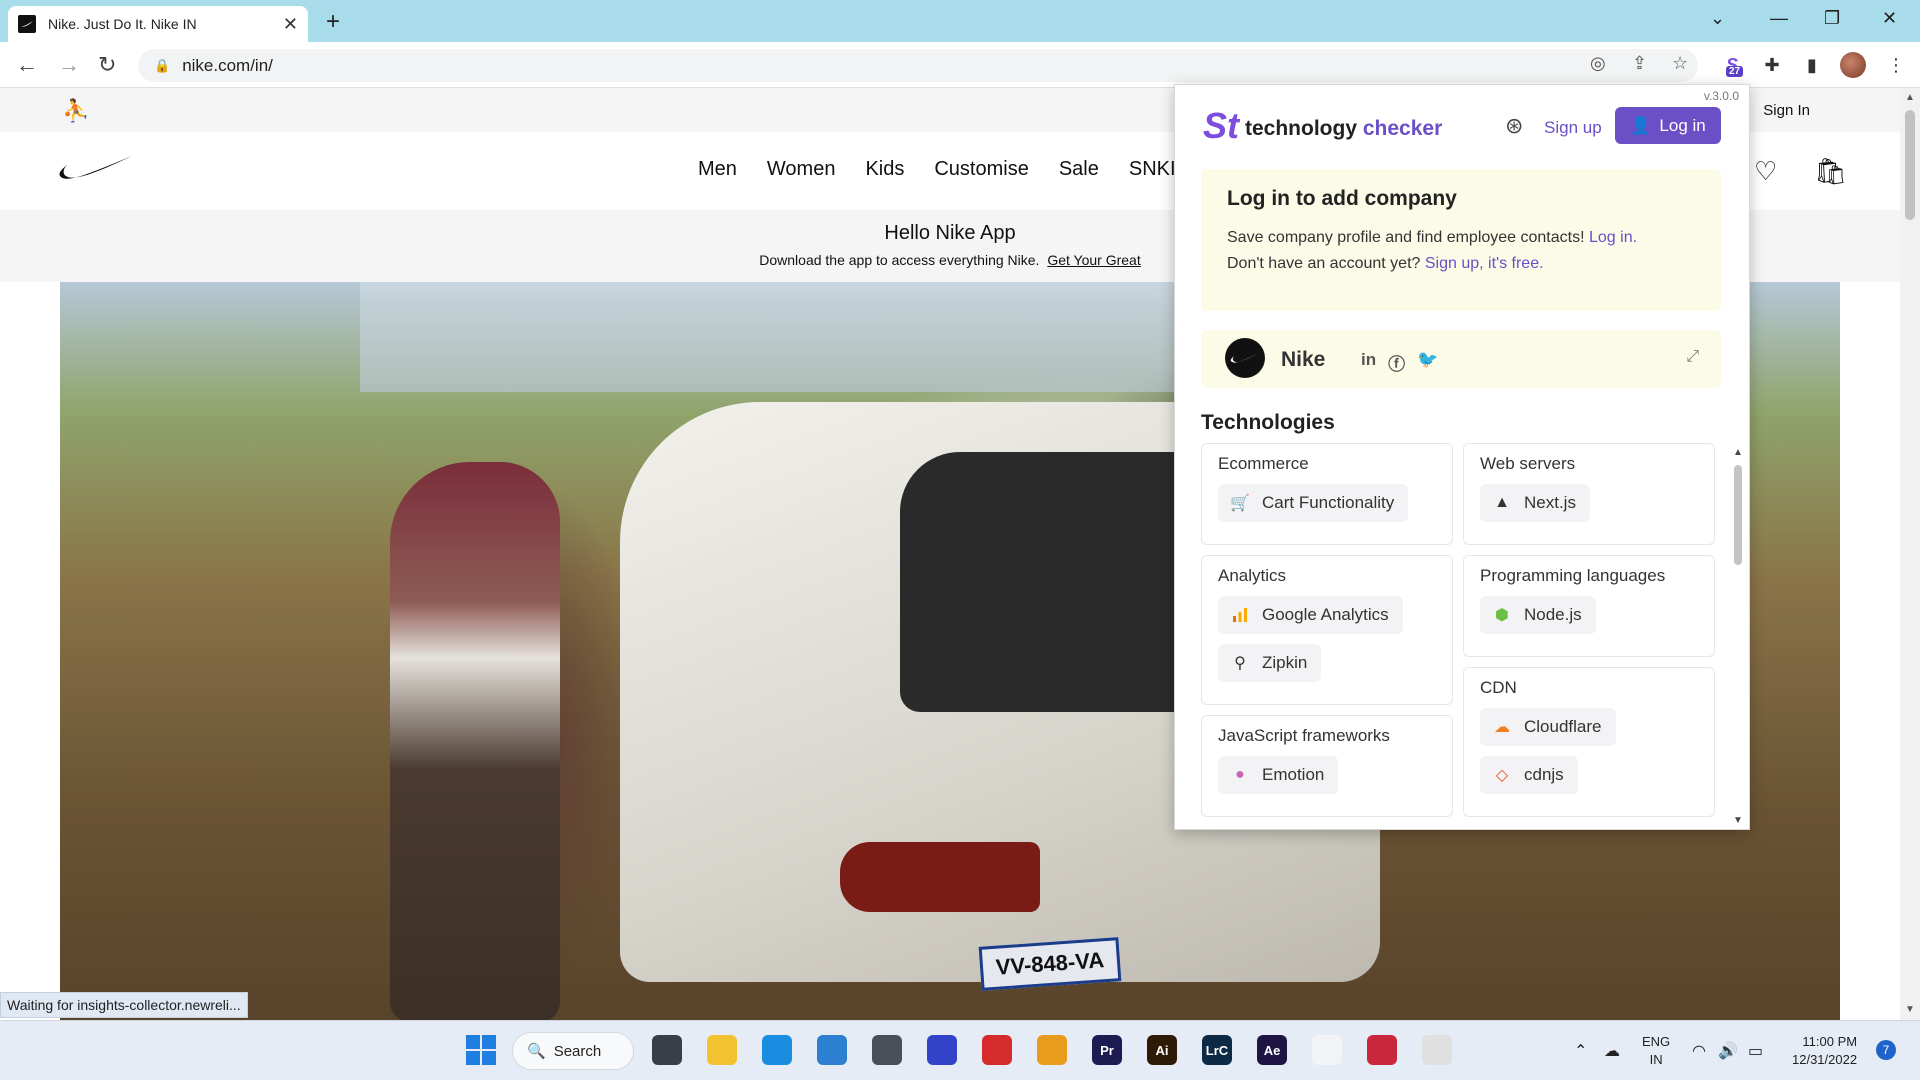 The height and width of the screenshot is (1080, 1920). I want to click on technologies-scroll-thumb, so click(1738, 515).